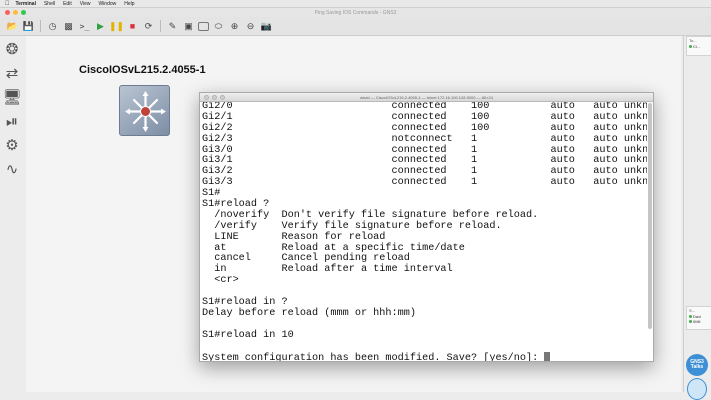 This screenshot has height=400, width=711. I want to click on terminal-line: LINE Reason for reload, so click(294, 237).